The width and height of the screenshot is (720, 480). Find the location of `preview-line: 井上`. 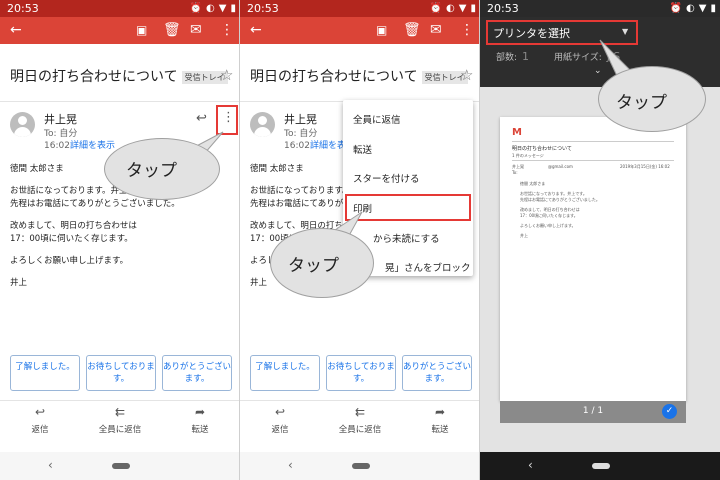

preview-line: 井上 is located at coordinates (524, 235).